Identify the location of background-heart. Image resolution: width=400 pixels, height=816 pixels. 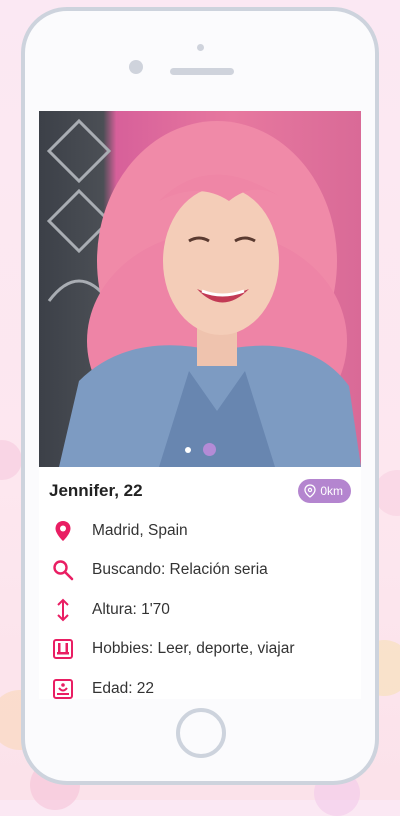
(11, 460).